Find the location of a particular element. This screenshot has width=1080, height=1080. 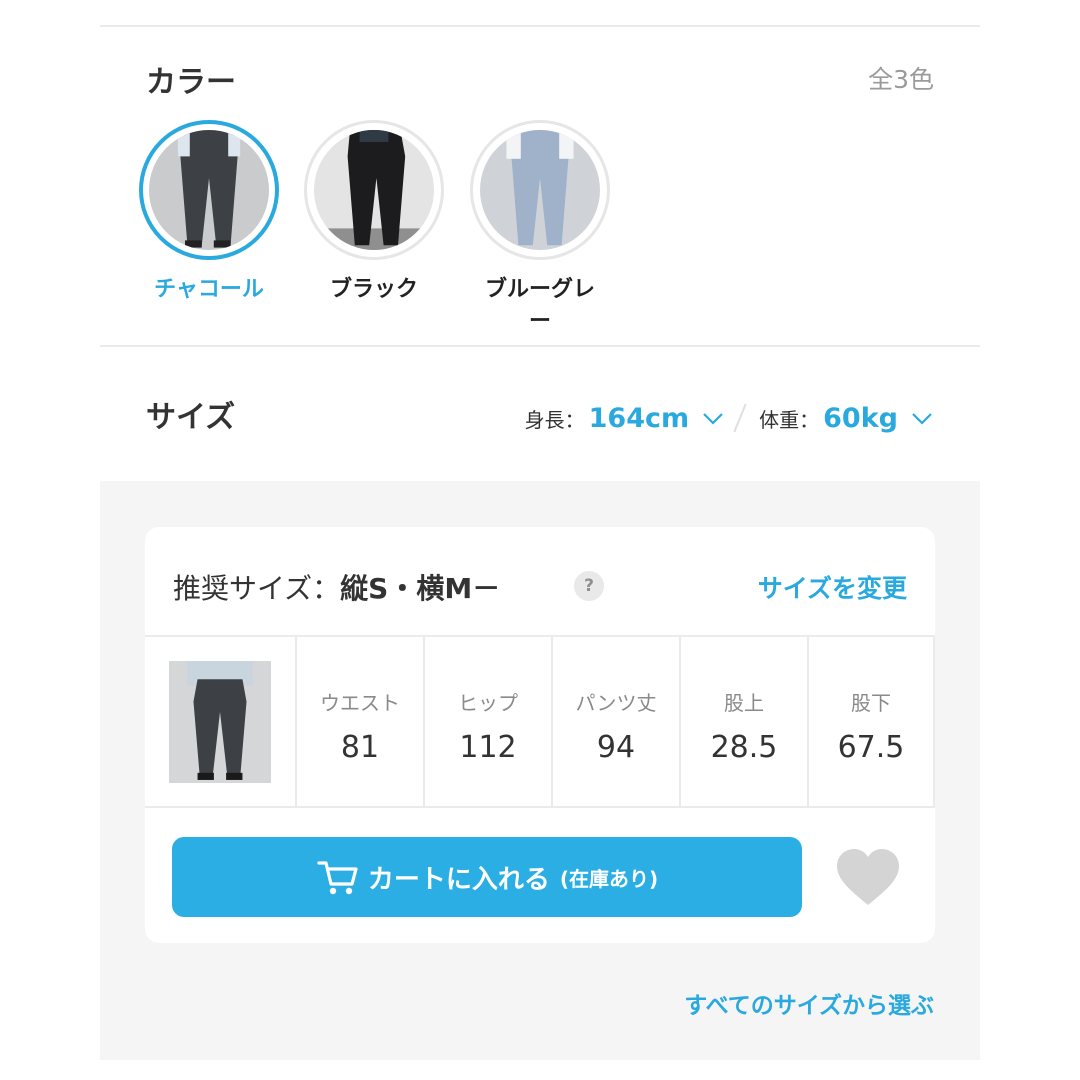

measure-inseam: 股下 67.5 is located at coordinates (871, 721).